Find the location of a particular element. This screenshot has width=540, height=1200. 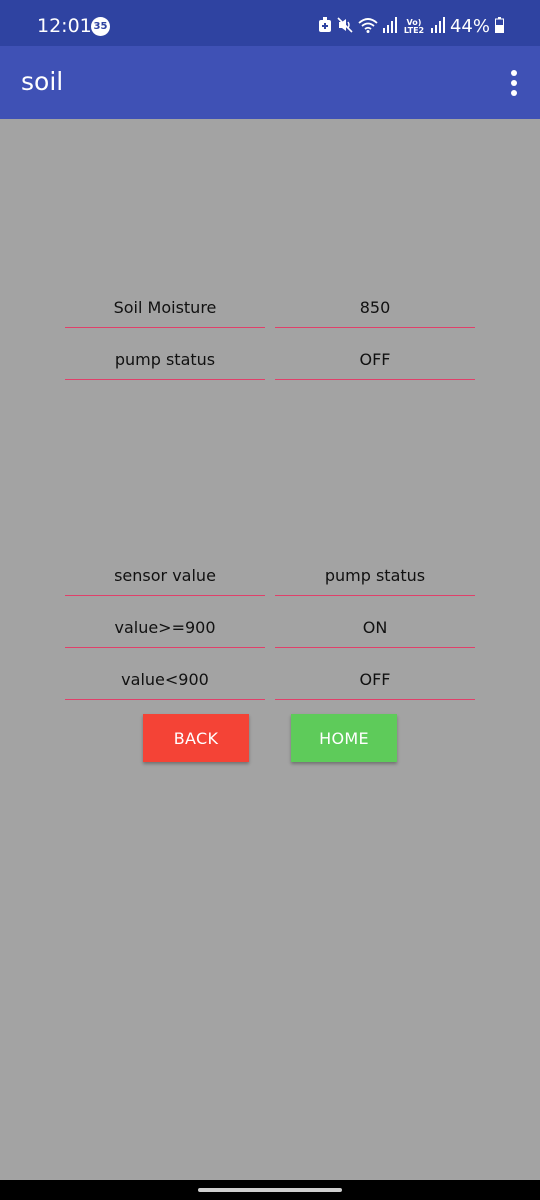

home-button: HOME is located at coordinates (344, 738).